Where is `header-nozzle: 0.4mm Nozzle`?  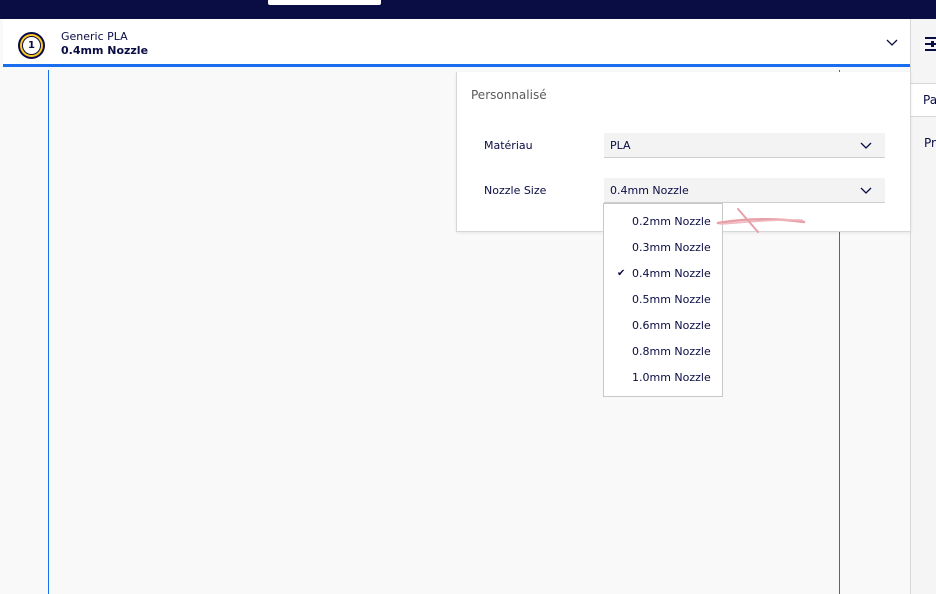 header-nozzle: 0.4mm Nozzle is located at coordinates (105, 50).